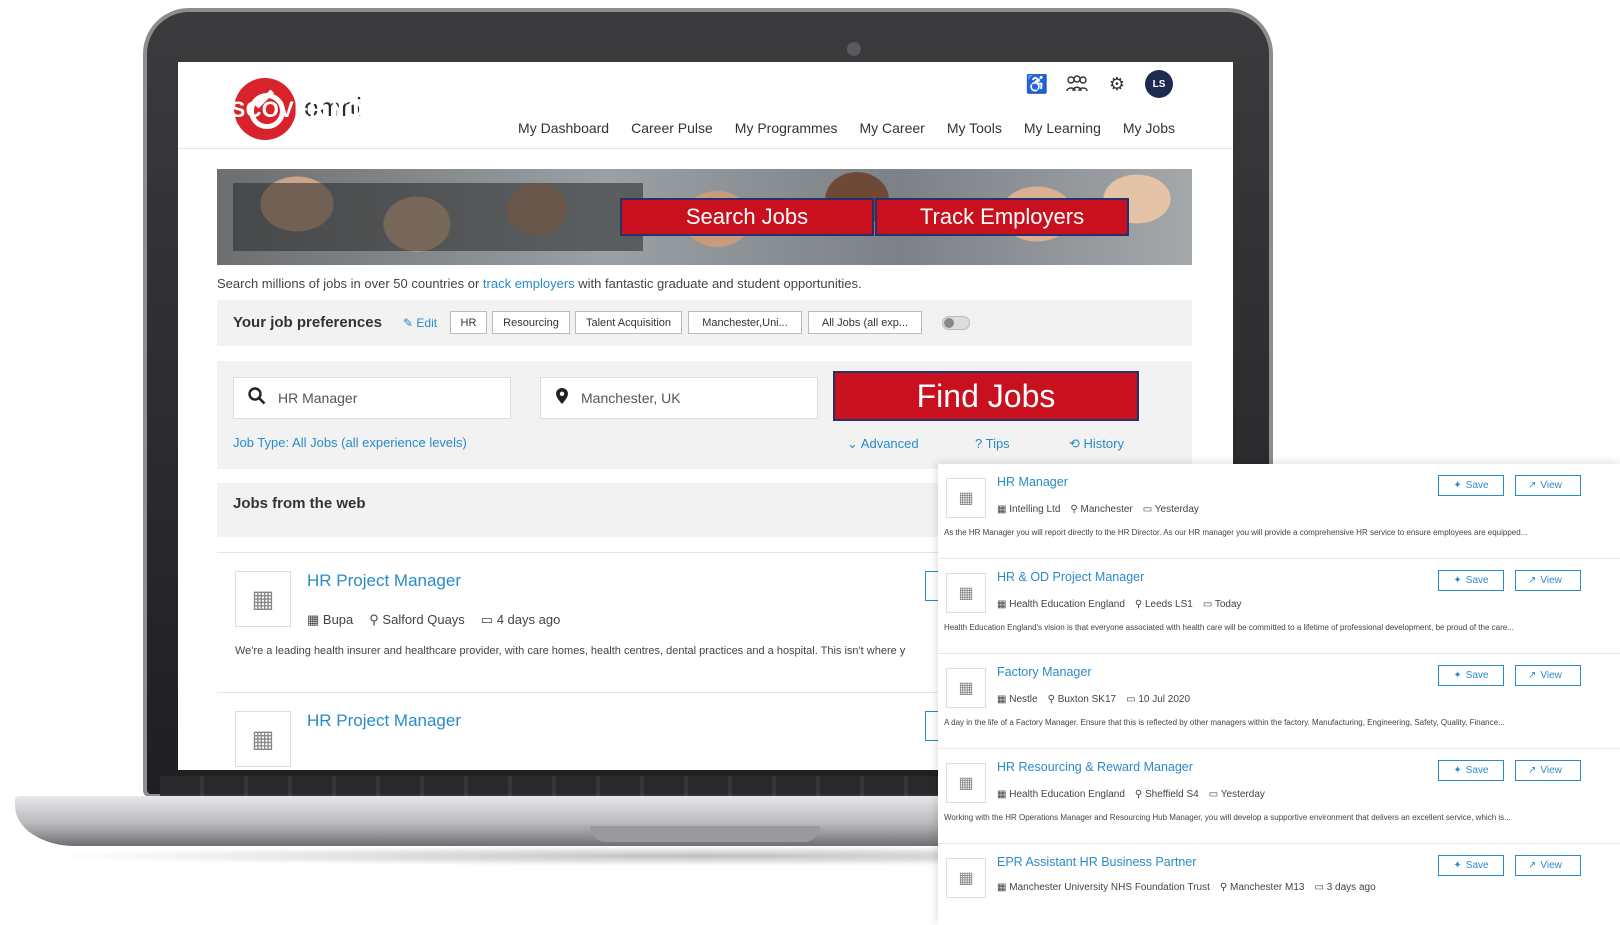  Describe the element at coordinates (1044, 672) in the screenshot. I see `job-title-link: Factory Manager` at that location.